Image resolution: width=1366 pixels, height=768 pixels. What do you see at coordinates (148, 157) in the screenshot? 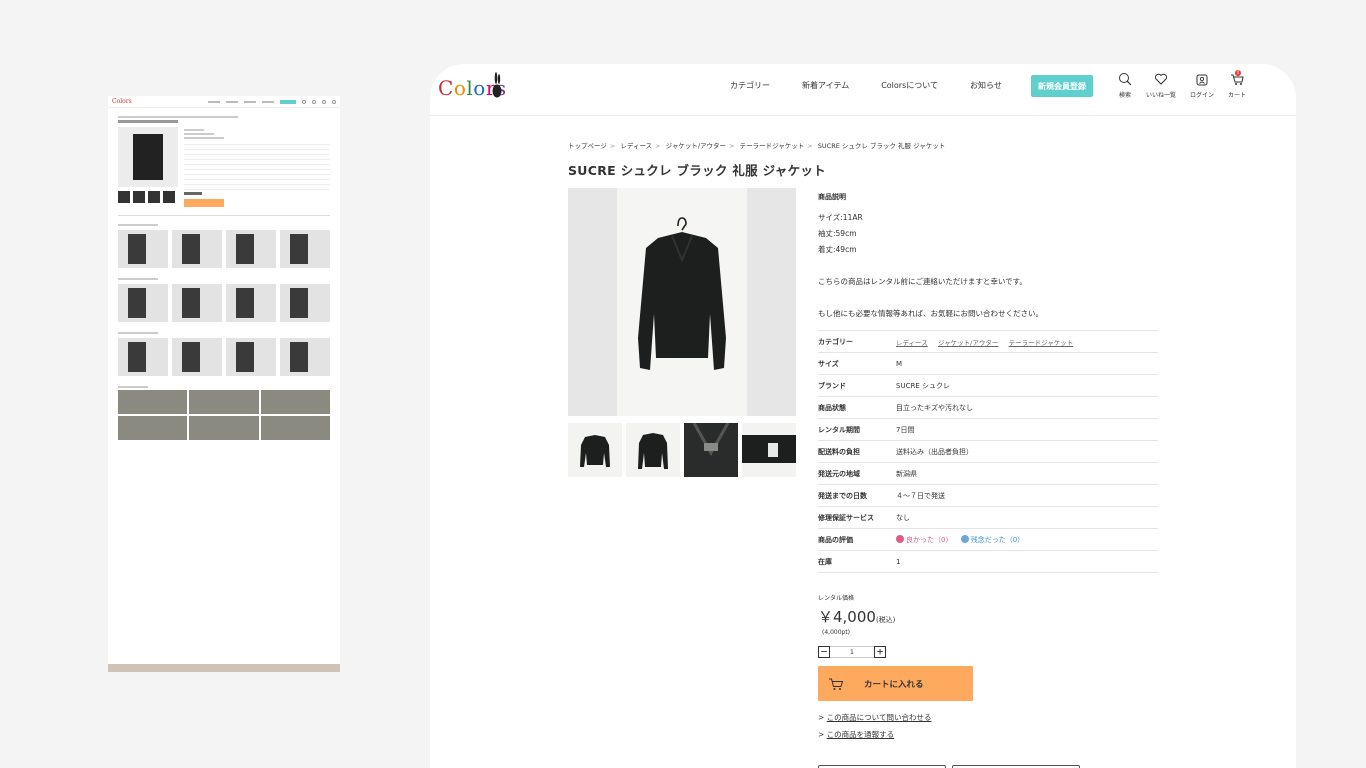
I see `mini-product-photo` at bounding box center [148, 157].